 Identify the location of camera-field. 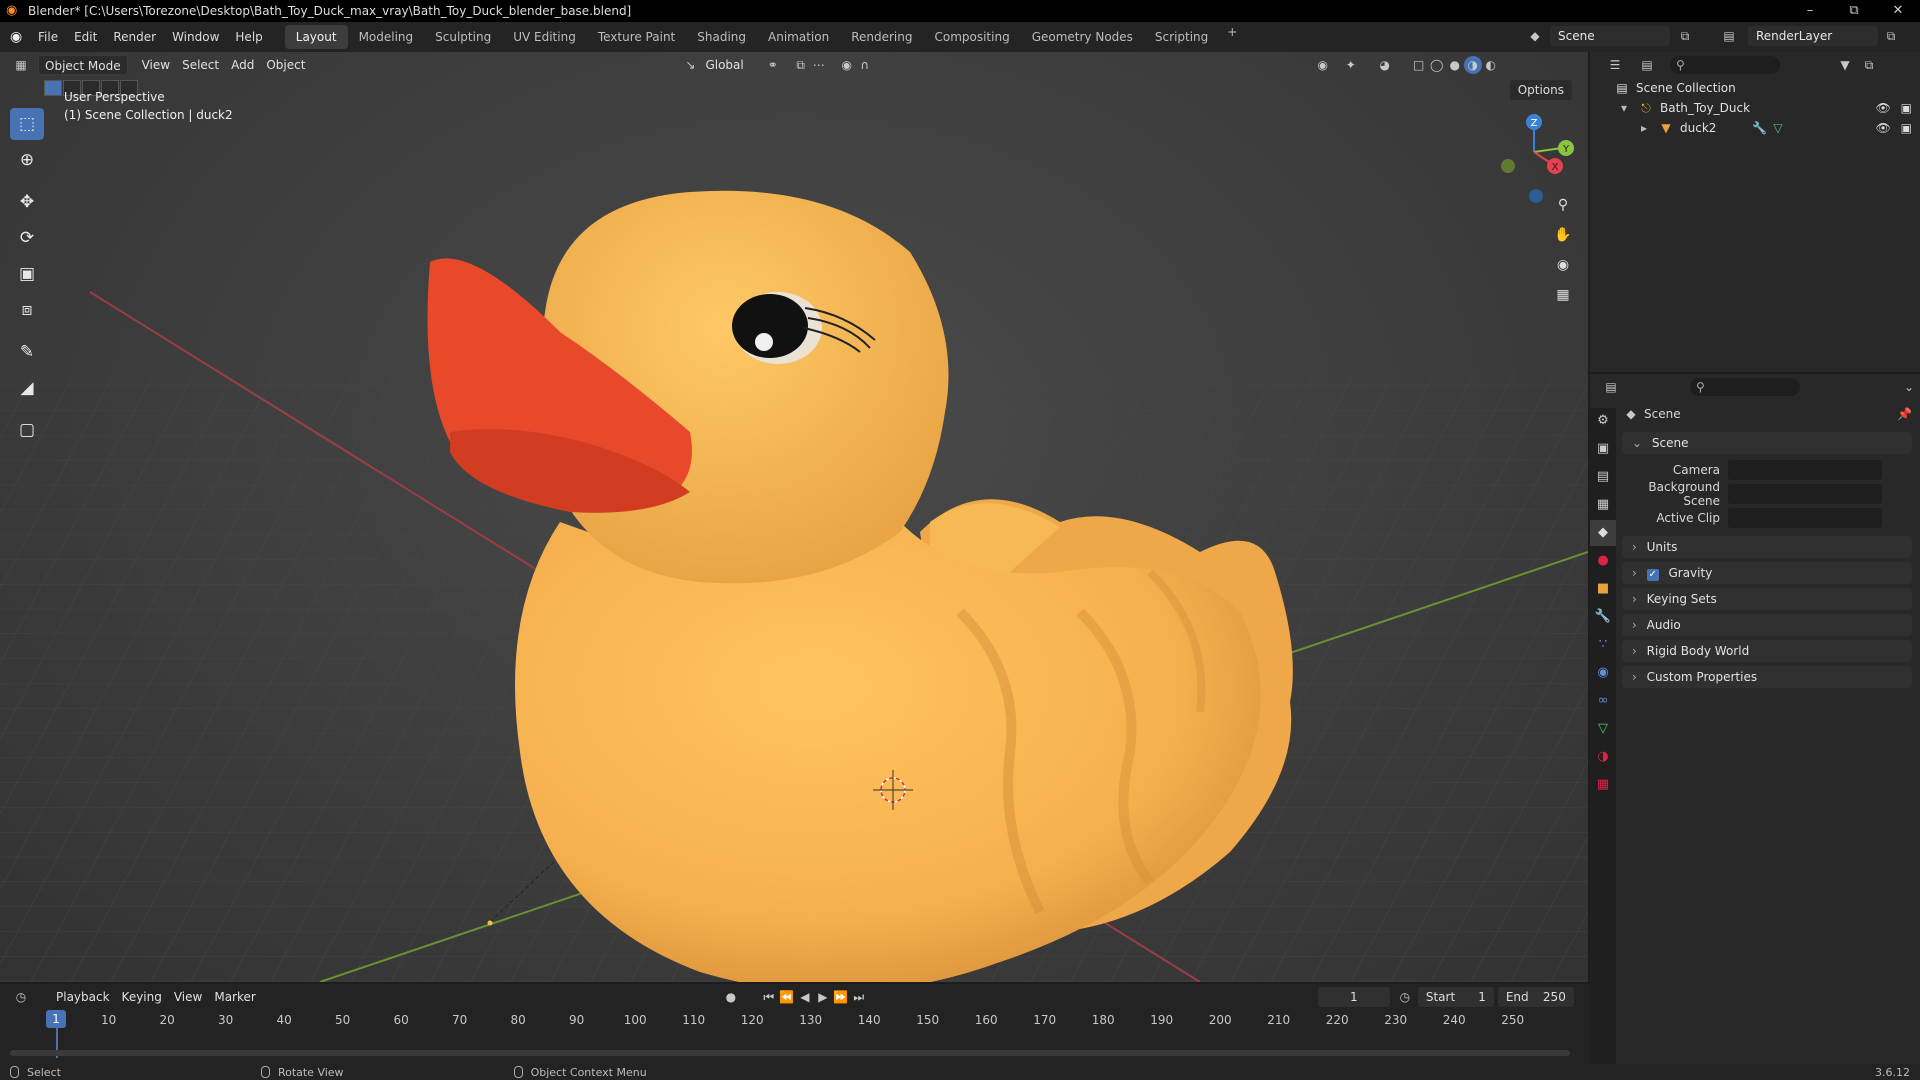
(1805, 470).